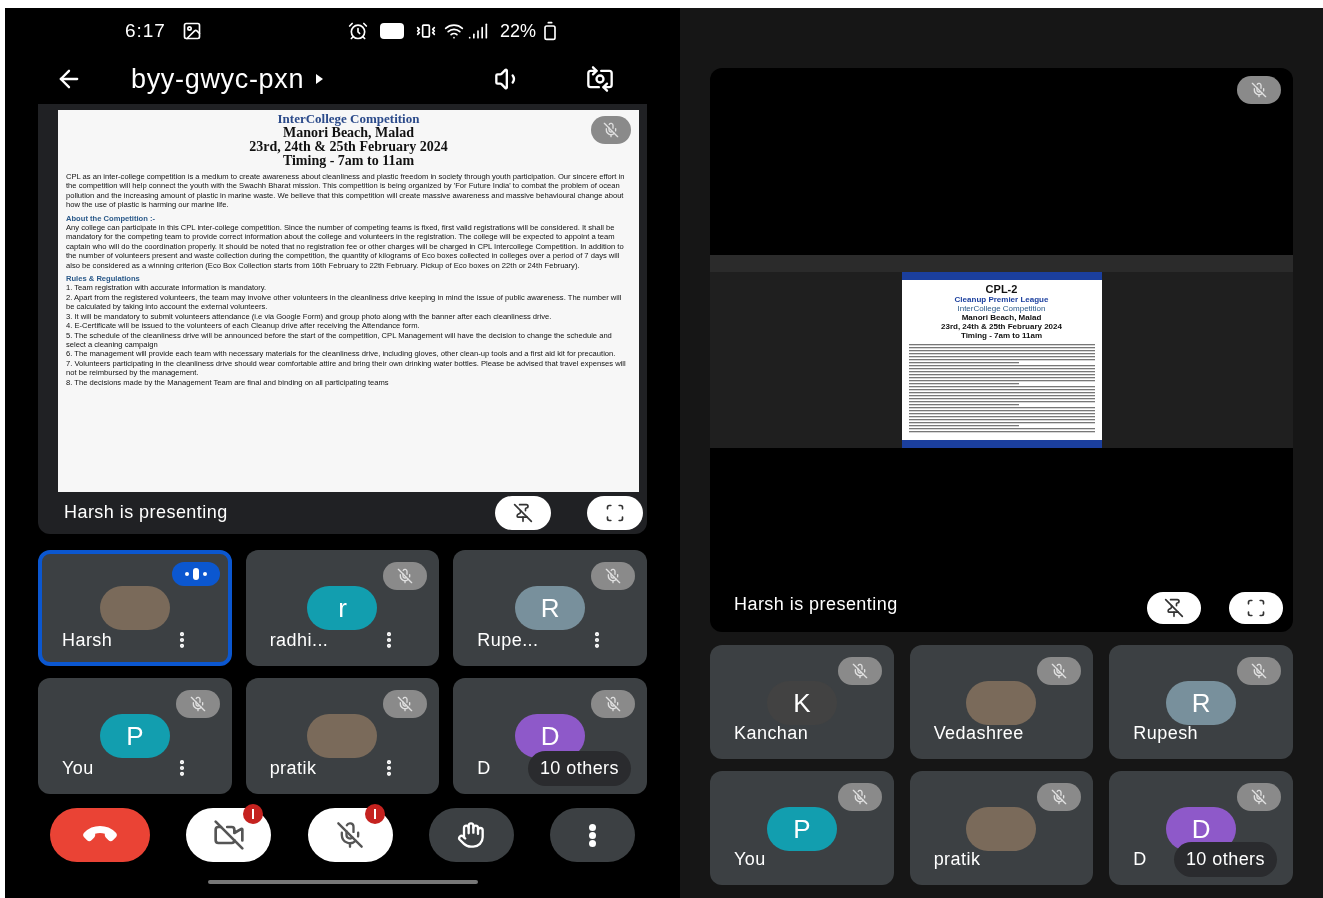  I want to click on document-subtitle: Cleanup Premier League, so click(1001, 299).